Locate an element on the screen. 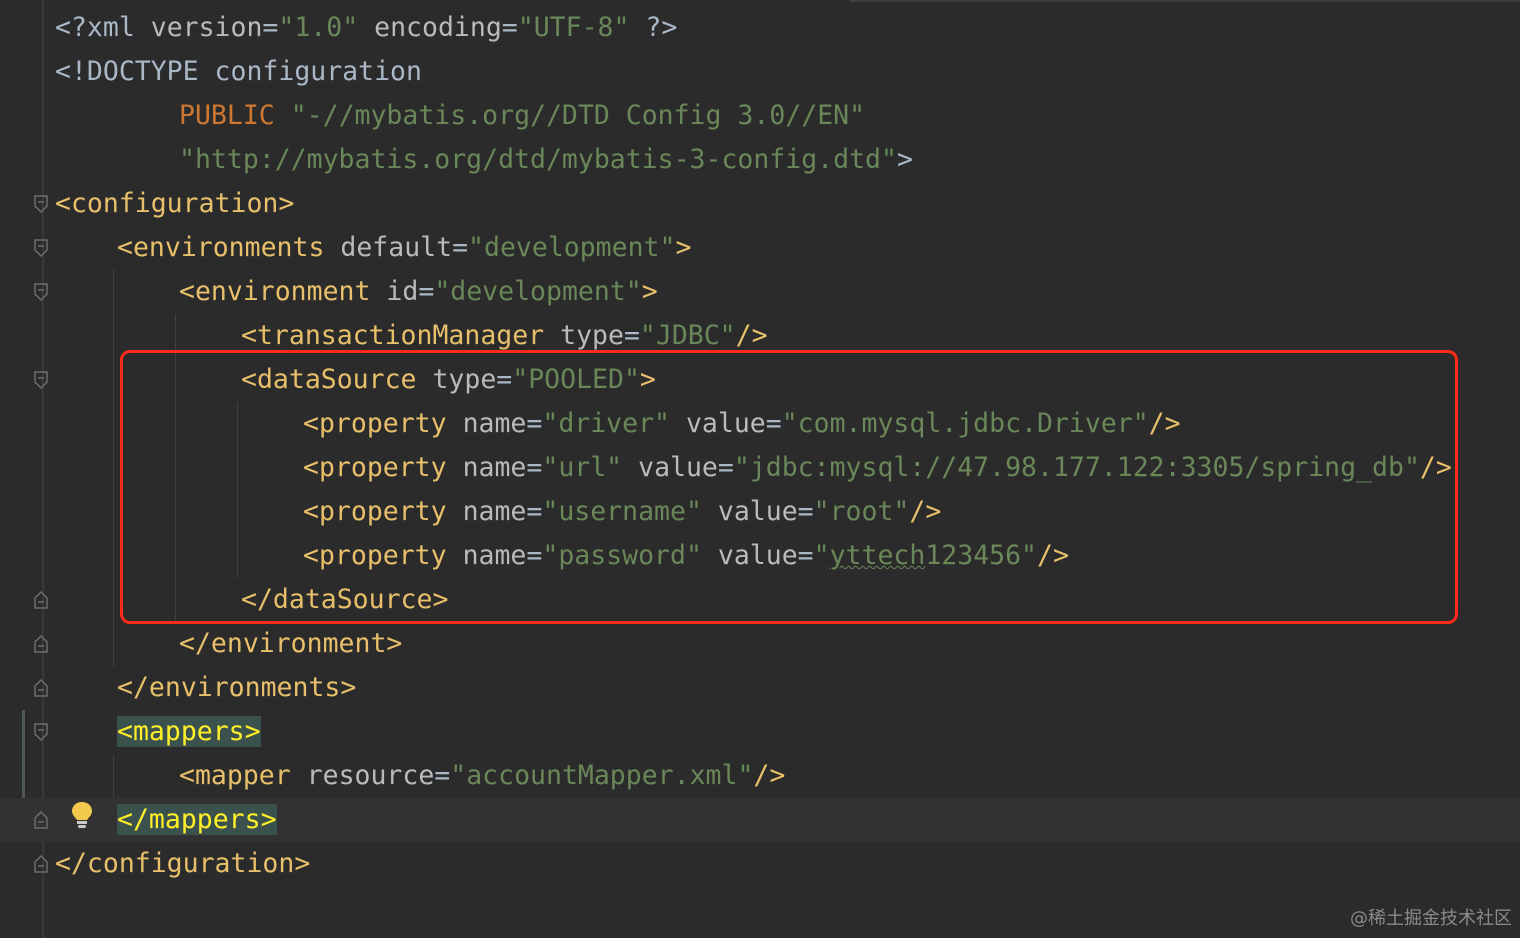  token-plain: > is located at coordinates (904, 159).